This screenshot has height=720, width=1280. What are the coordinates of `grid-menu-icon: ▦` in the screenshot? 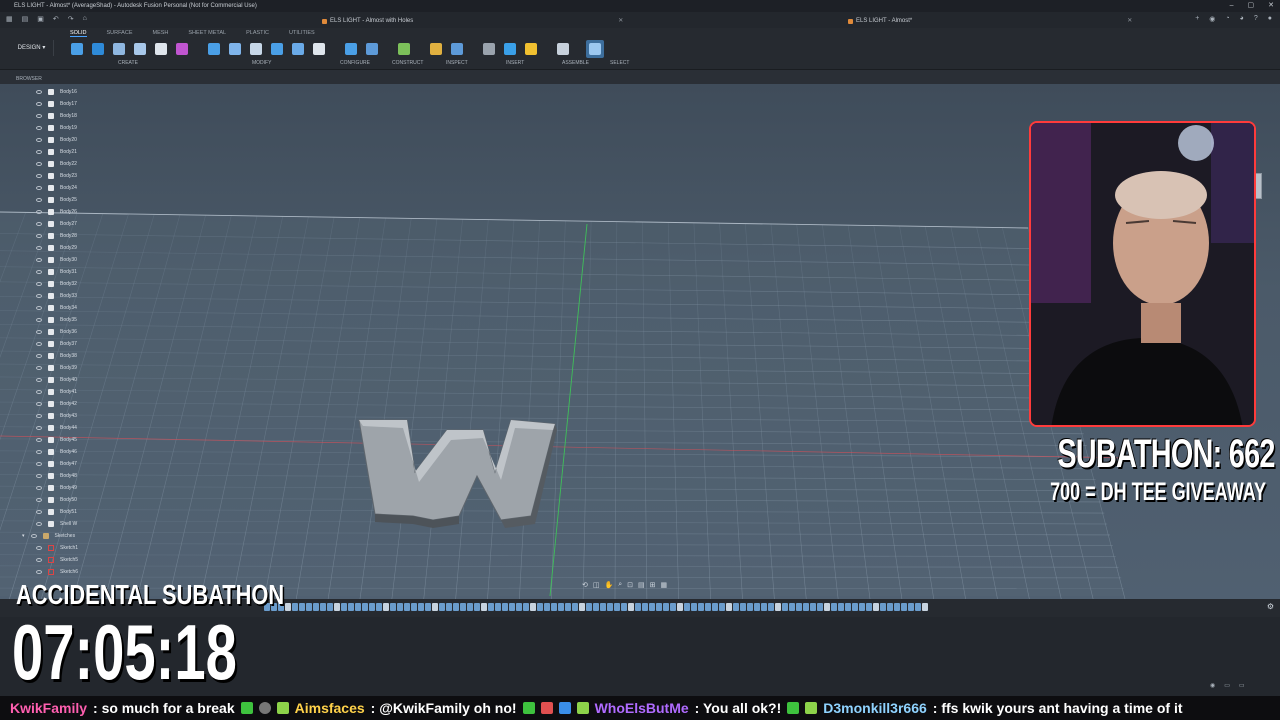 It's located at (9, 19).